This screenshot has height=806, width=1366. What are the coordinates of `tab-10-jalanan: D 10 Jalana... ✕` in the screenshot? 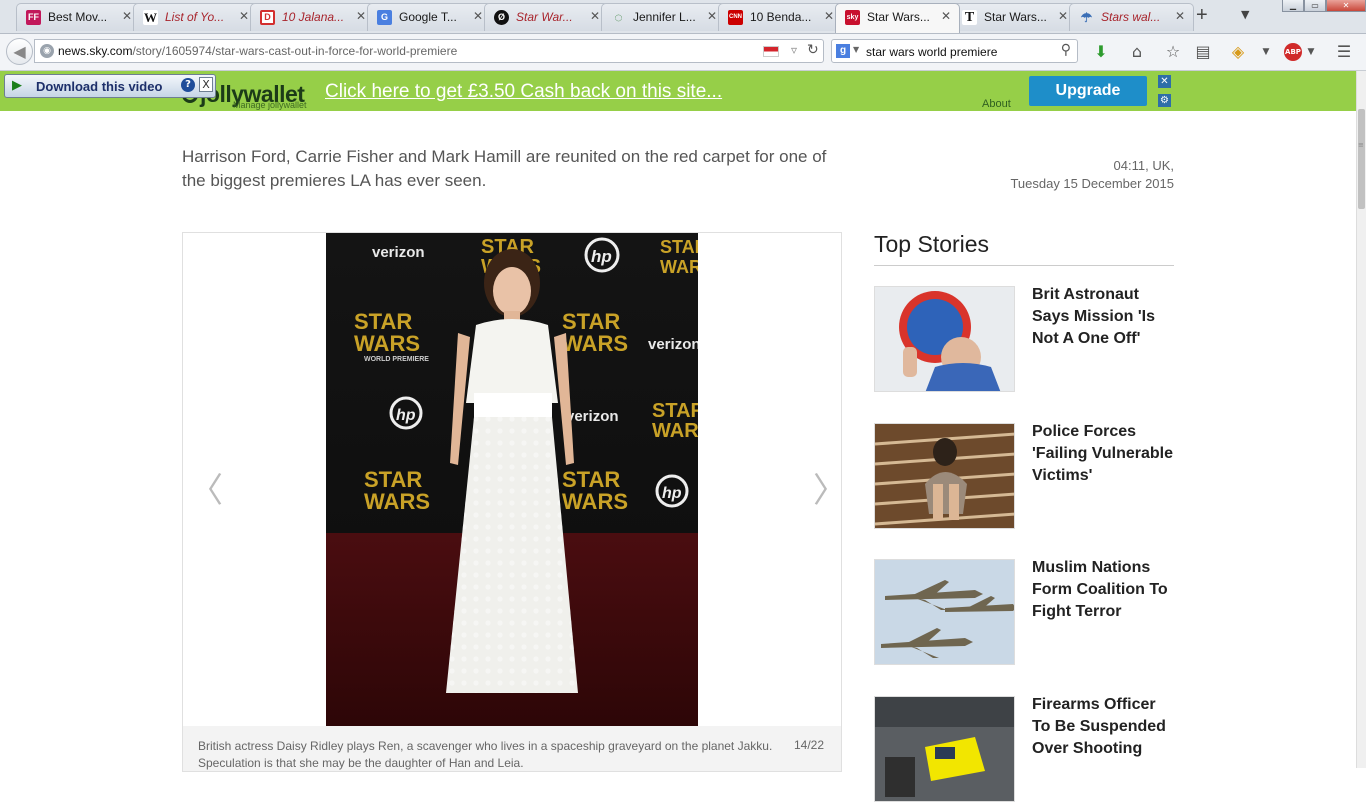 It's located at (312, 17).